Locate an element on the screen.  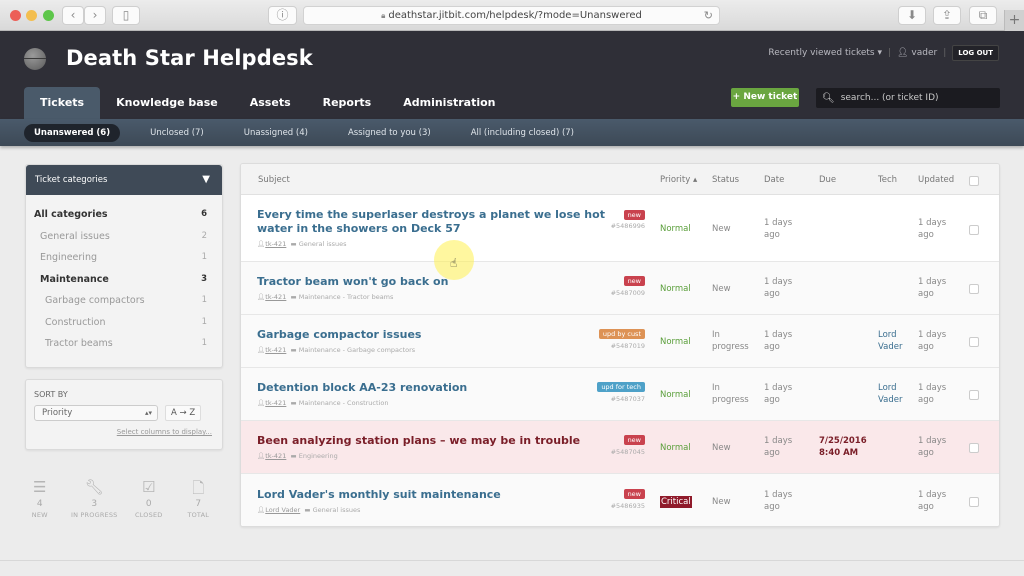
sort-direction-button: A → Z is located at coordinates (183, 413).